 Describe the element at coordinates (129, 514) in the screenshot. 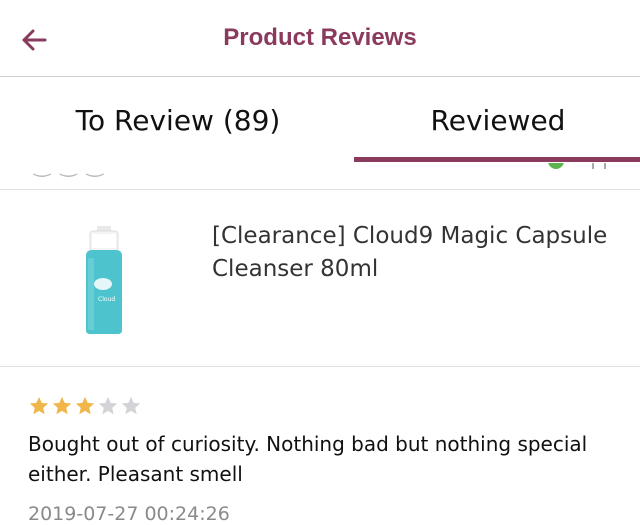

I see `review-date: 2019-07-27 00:24:26` at that location.